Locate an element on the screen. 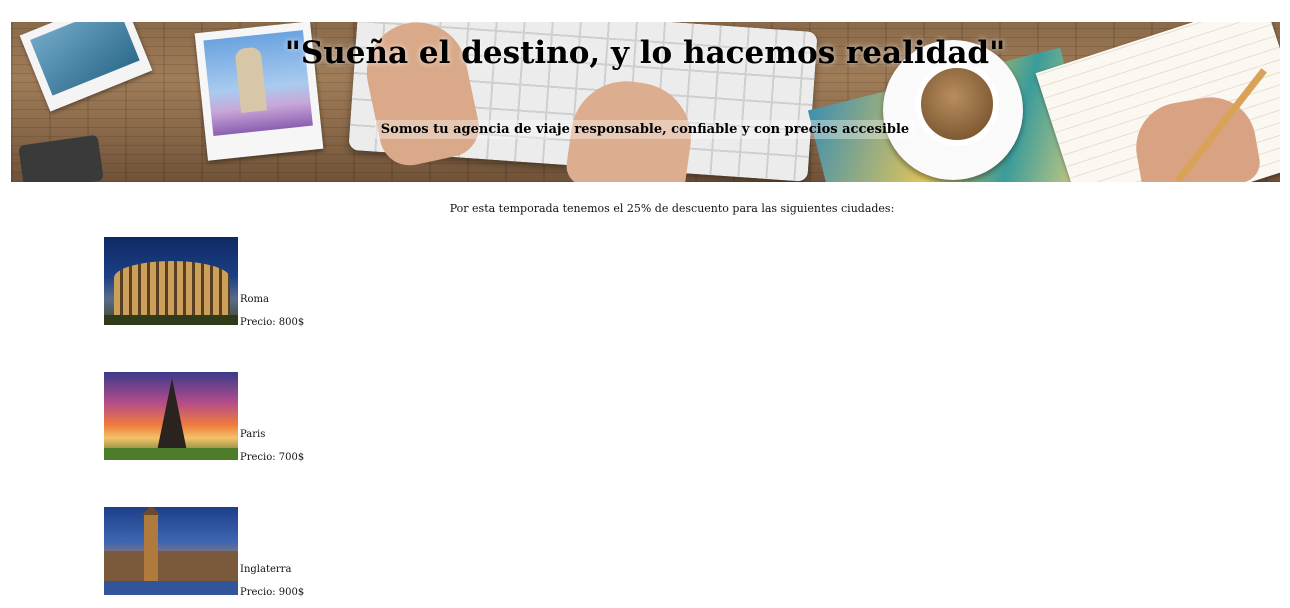  city-price: Precio: 700$ is located at coordinates (272, 457).